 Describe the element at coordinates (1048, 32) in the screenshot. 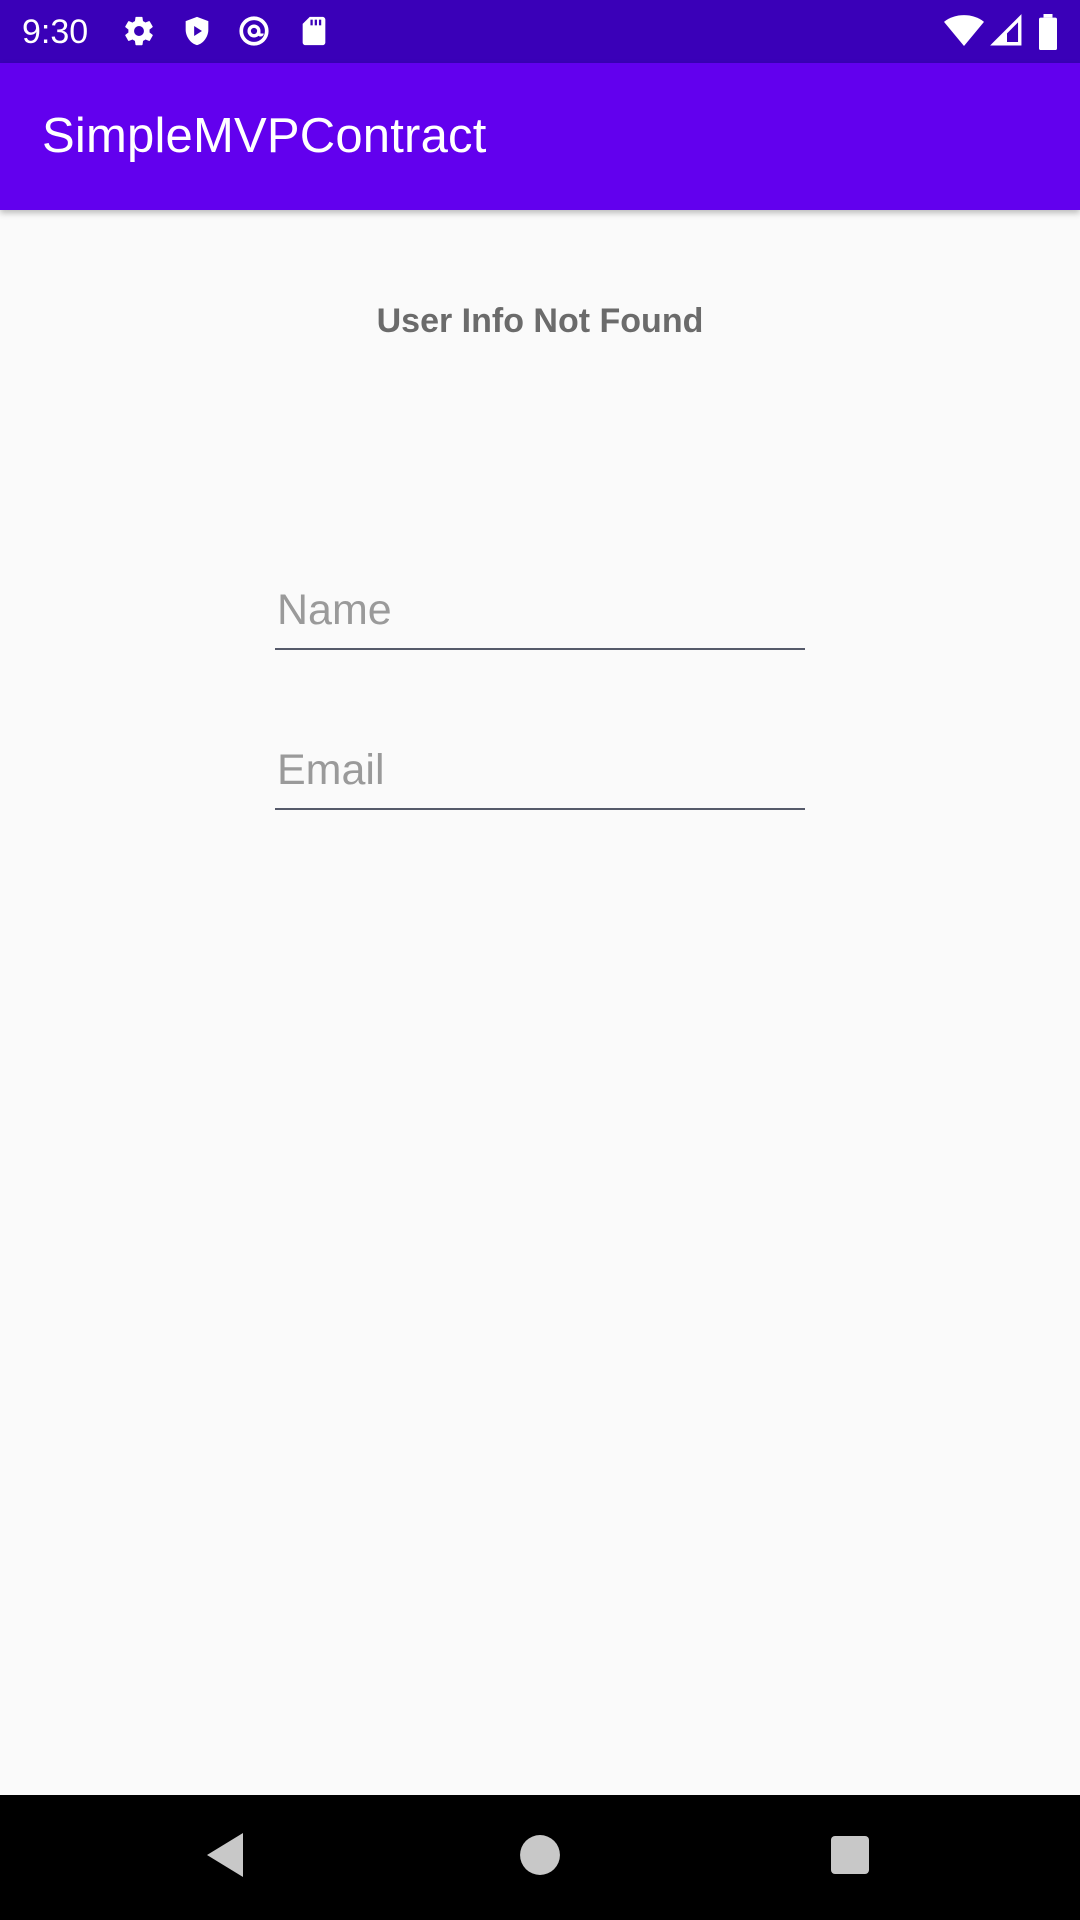

I see `battery-icon` at that location.